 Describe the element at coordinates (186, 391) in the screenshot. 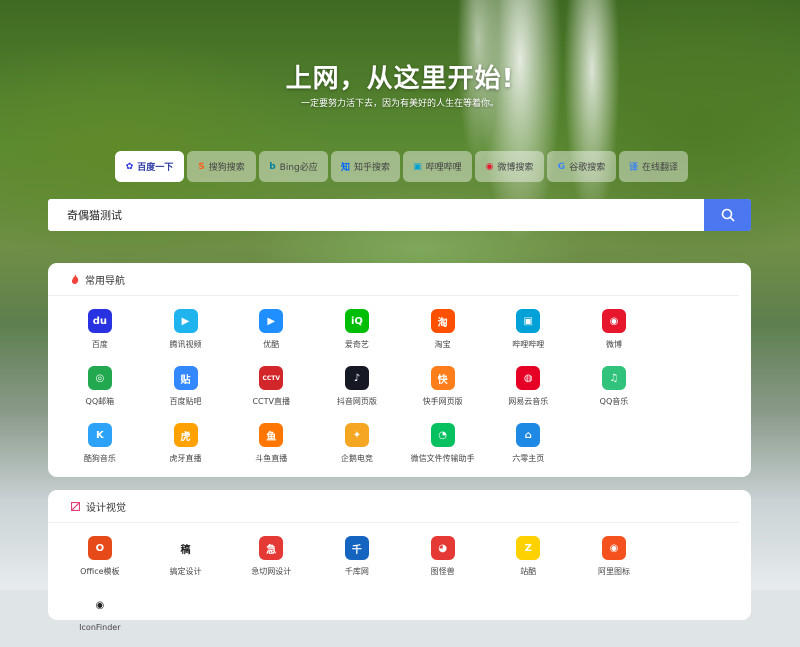

I see `site-link: 贴百度贴吧` at that location.